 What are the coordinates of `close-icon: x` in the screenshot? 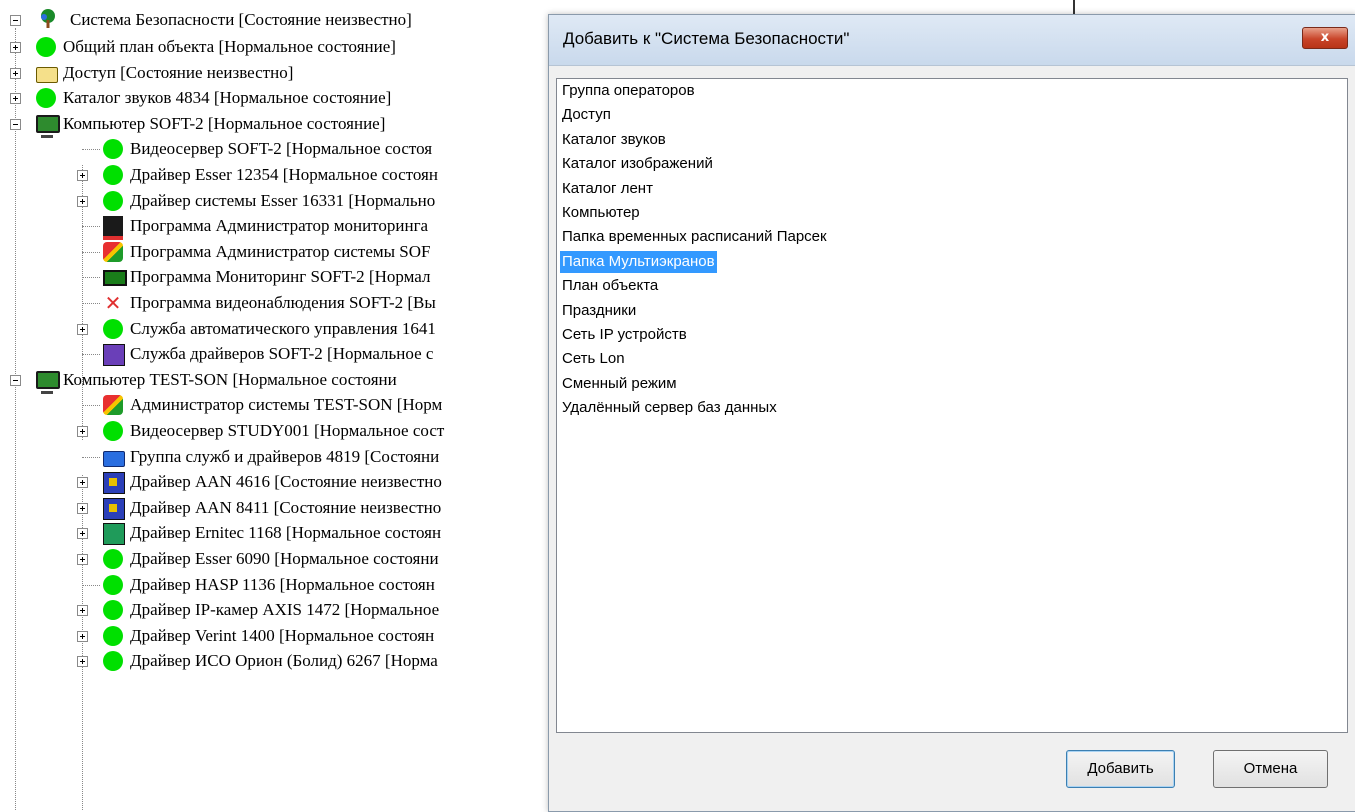 It's located at (1325, 37).